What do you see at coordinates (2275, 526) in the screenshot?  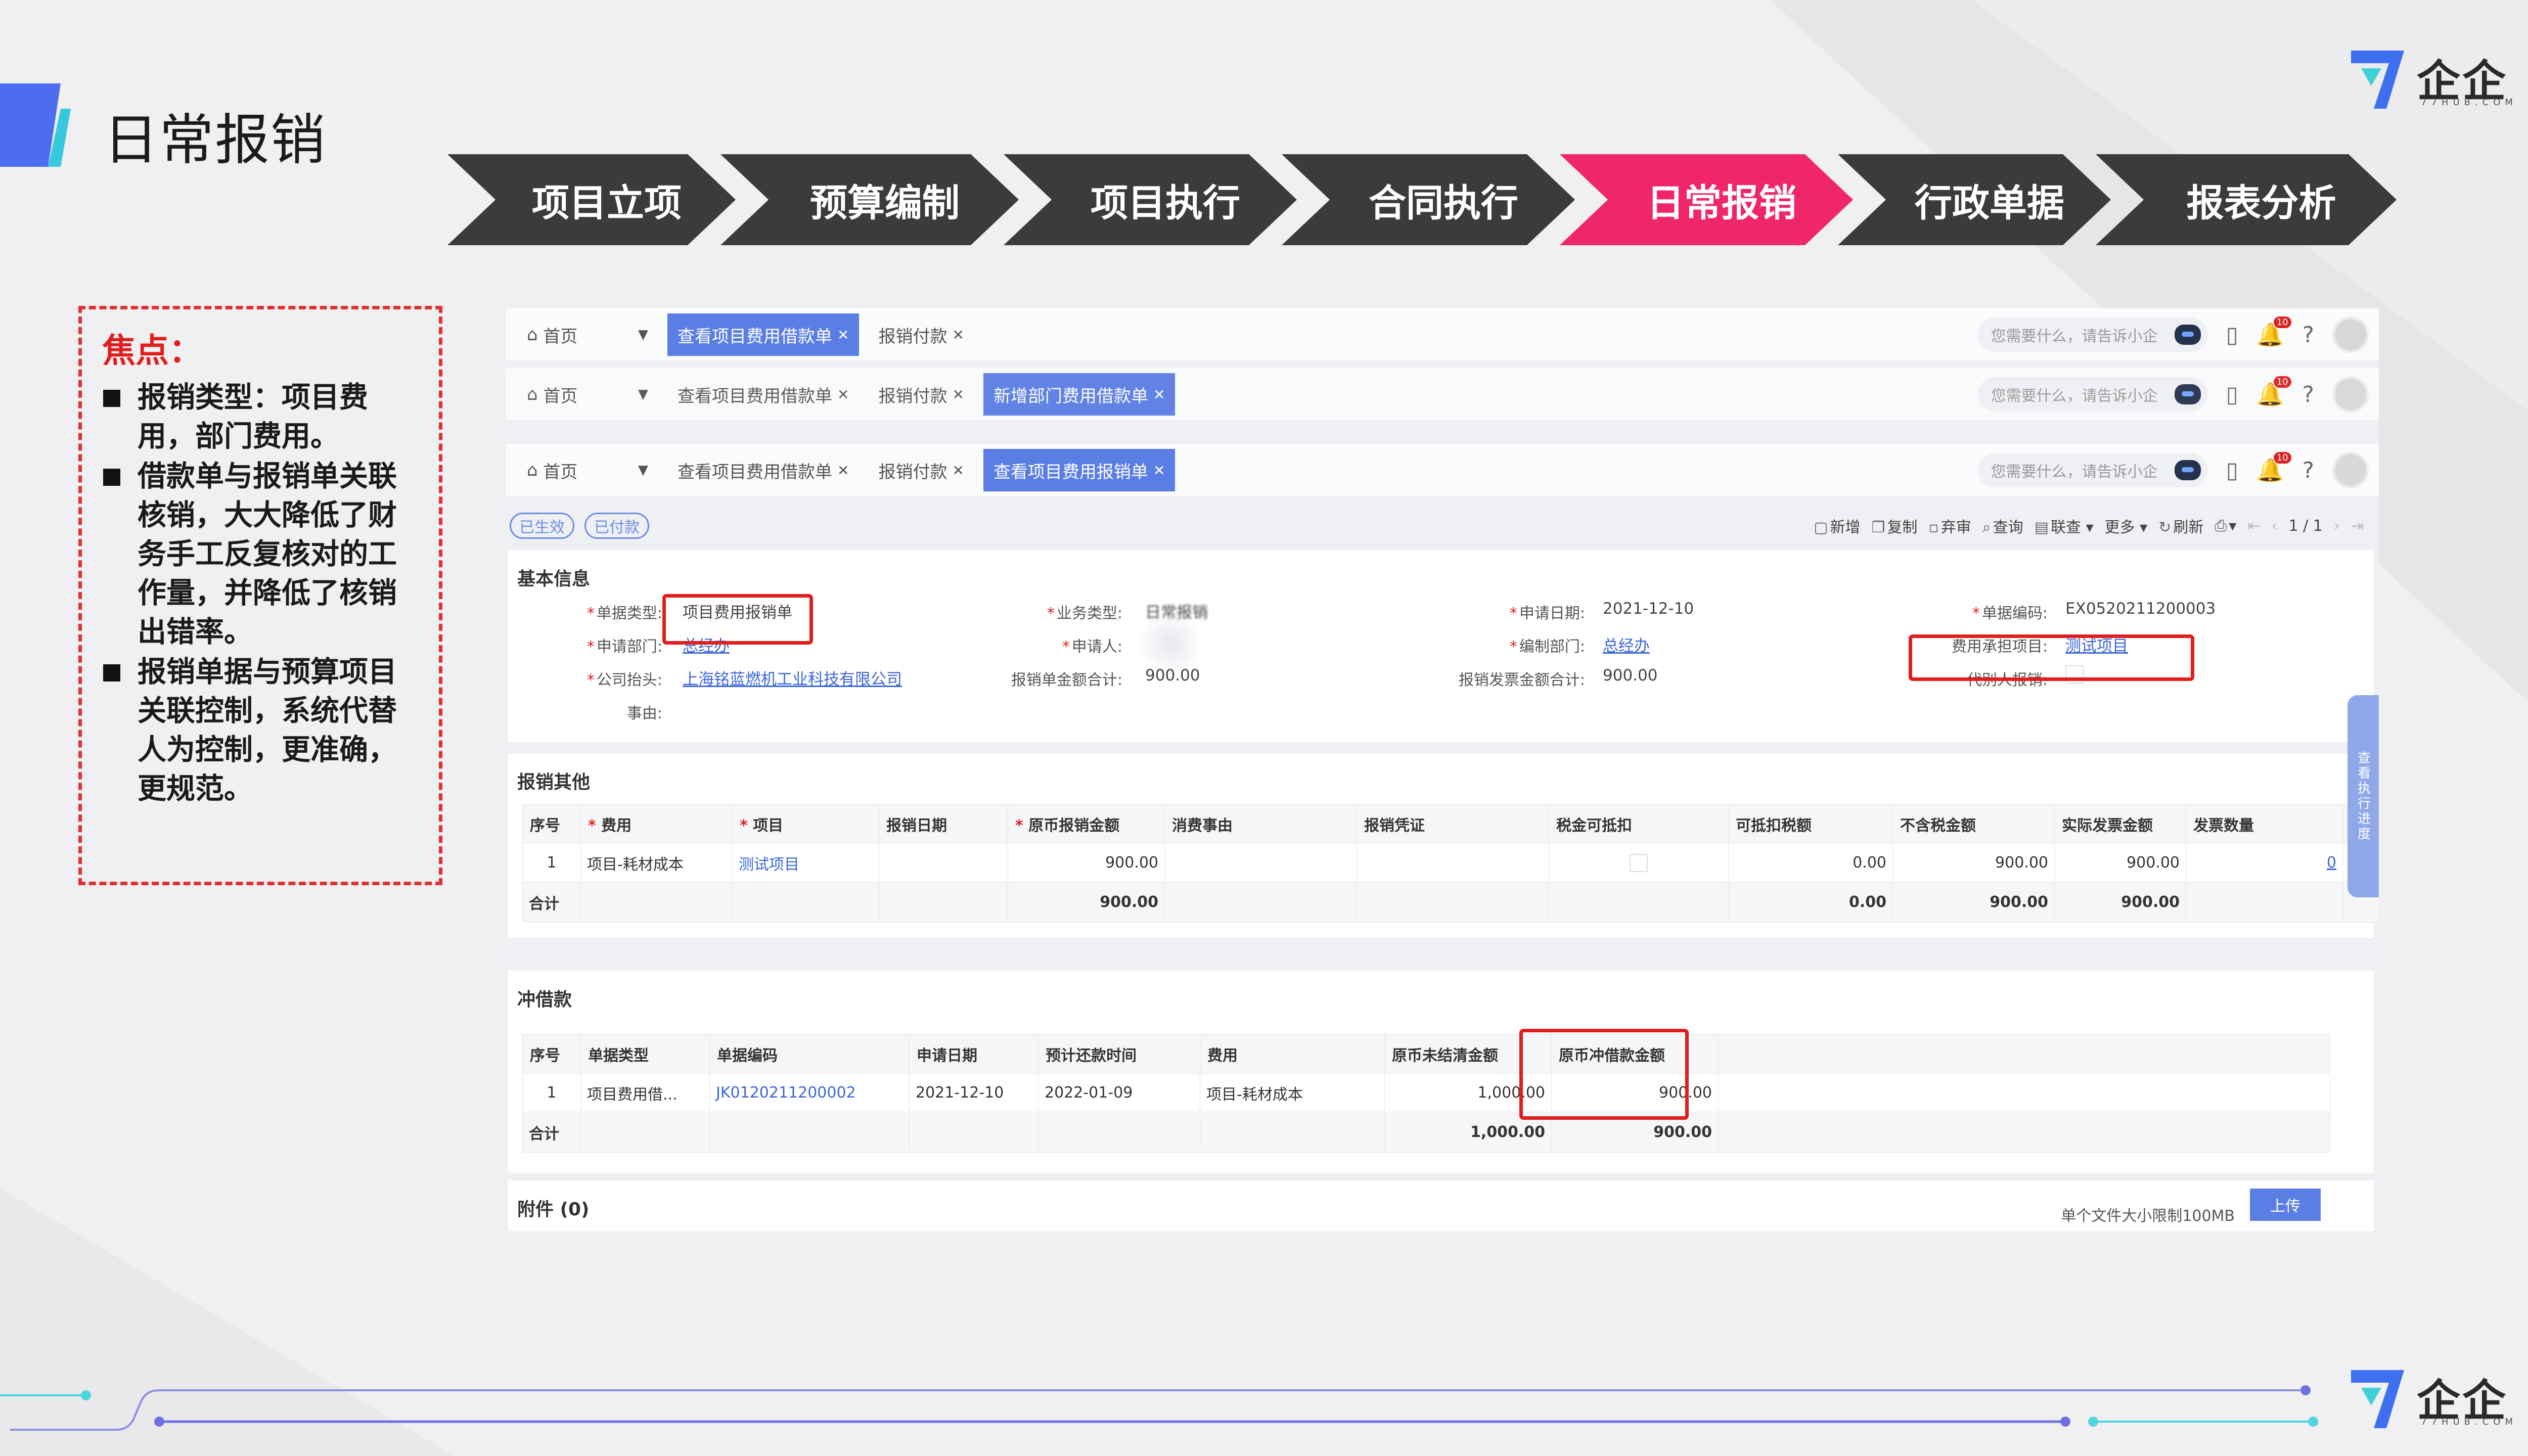 I see `prev-page-icon: ‹` at bounding box center [2275, 526].